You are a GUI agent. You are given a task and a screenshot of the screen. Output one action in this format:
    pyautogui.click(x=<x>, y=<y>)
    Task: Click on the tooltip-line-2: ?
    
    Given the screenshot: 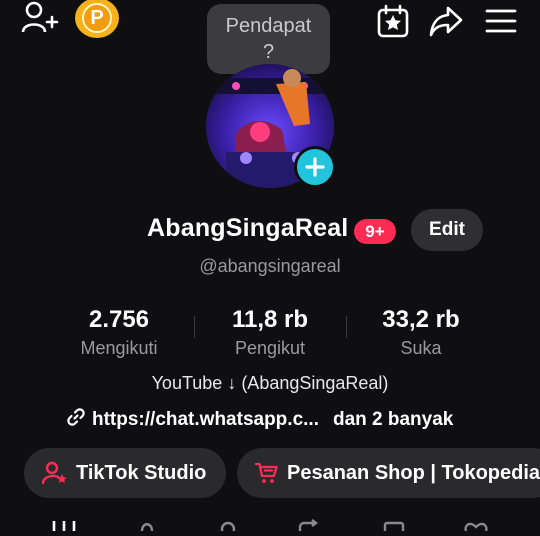 What is the action you would take?
    pyautogui.click(x=268, y=52)
    